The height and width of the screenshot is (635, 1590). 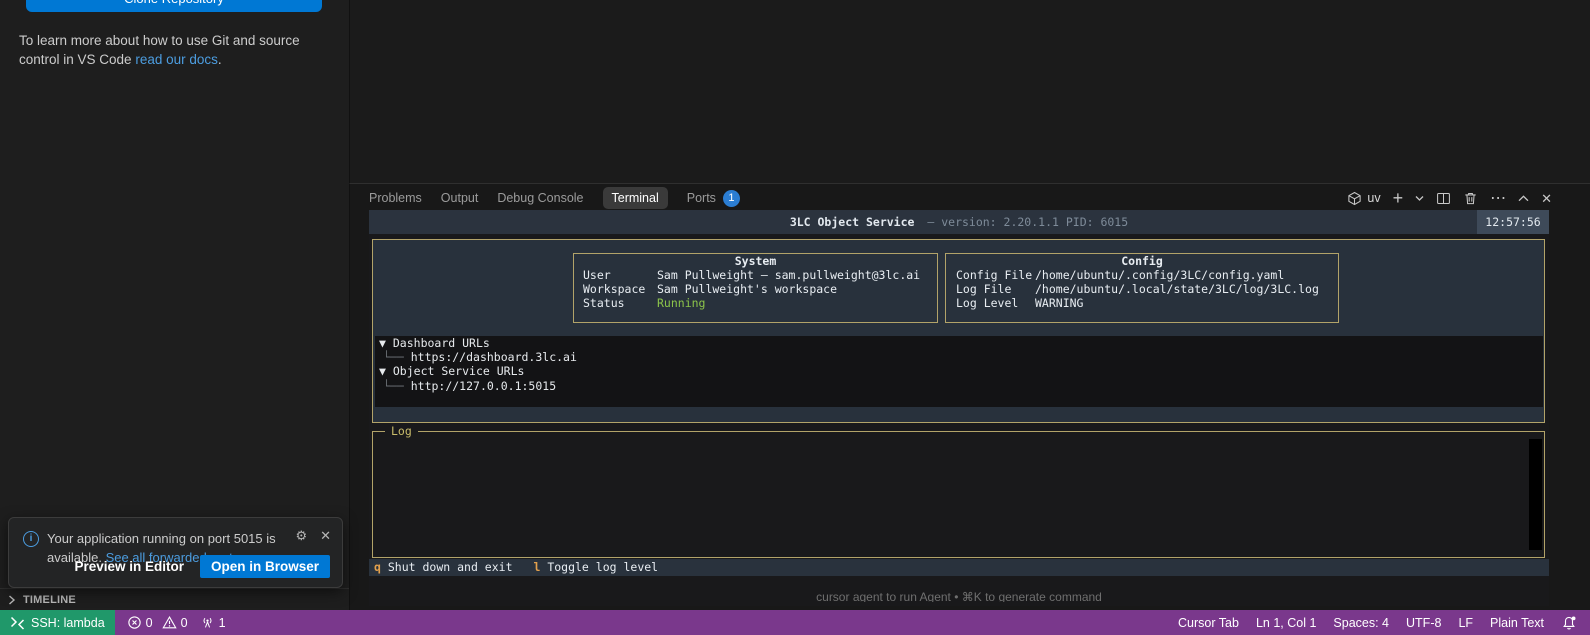 I want to click on config-row-label: Config File, so click(x=994, y=275).